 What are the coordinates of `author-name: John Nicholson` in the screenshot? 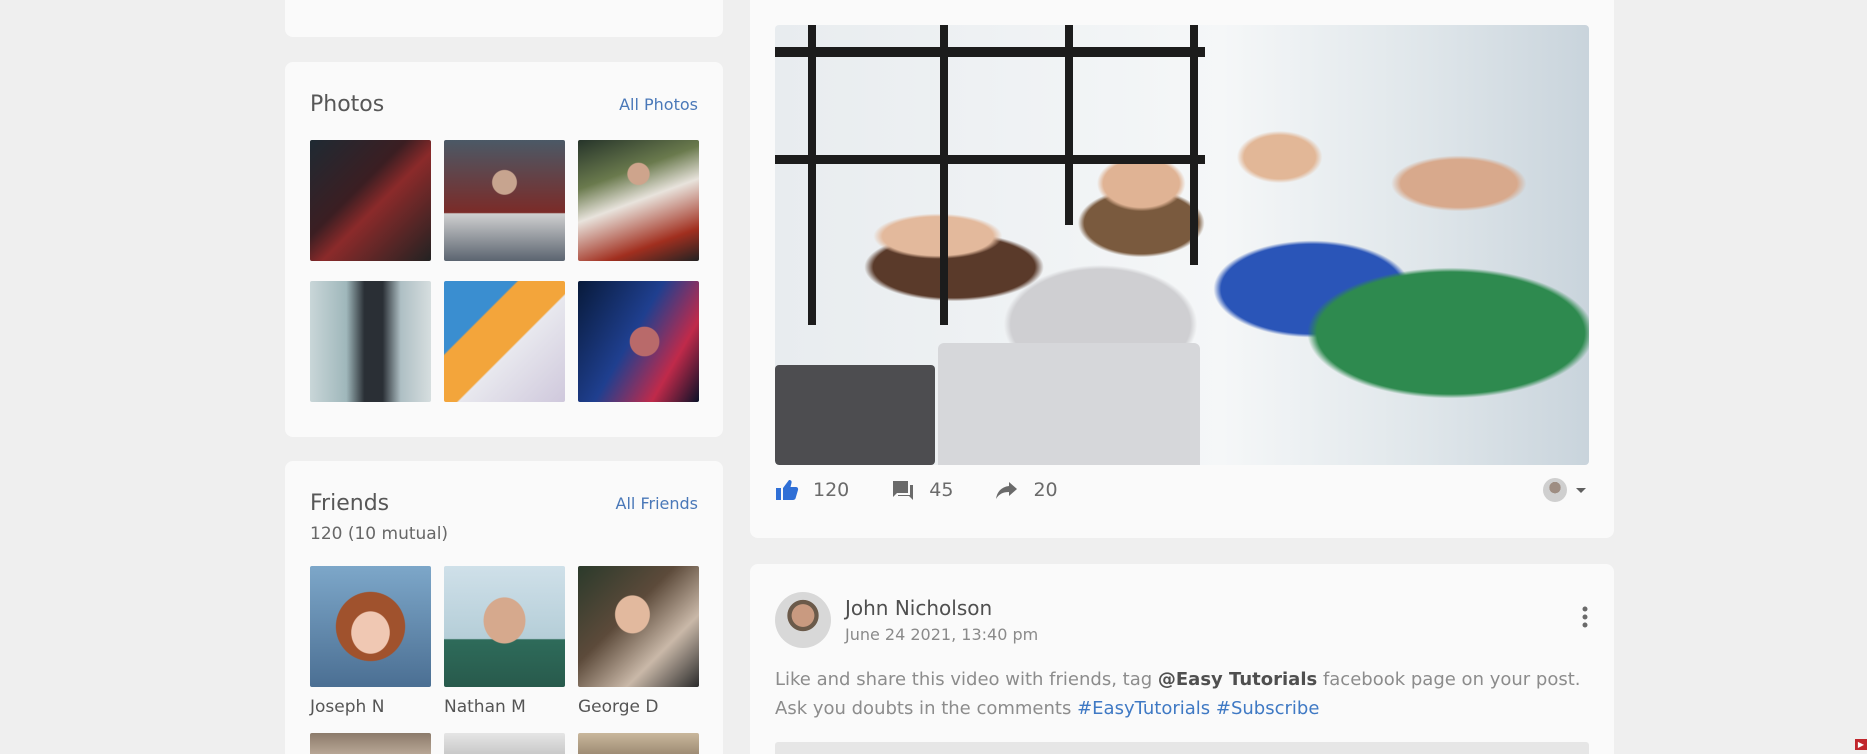 It's located at (941, 608).